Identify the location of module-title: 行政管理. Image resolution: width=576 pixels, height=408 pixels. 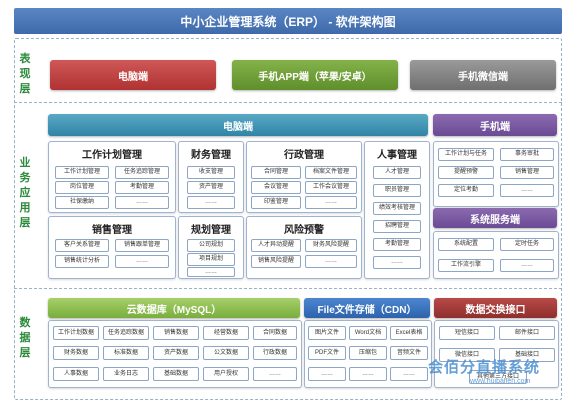
(304, 155).